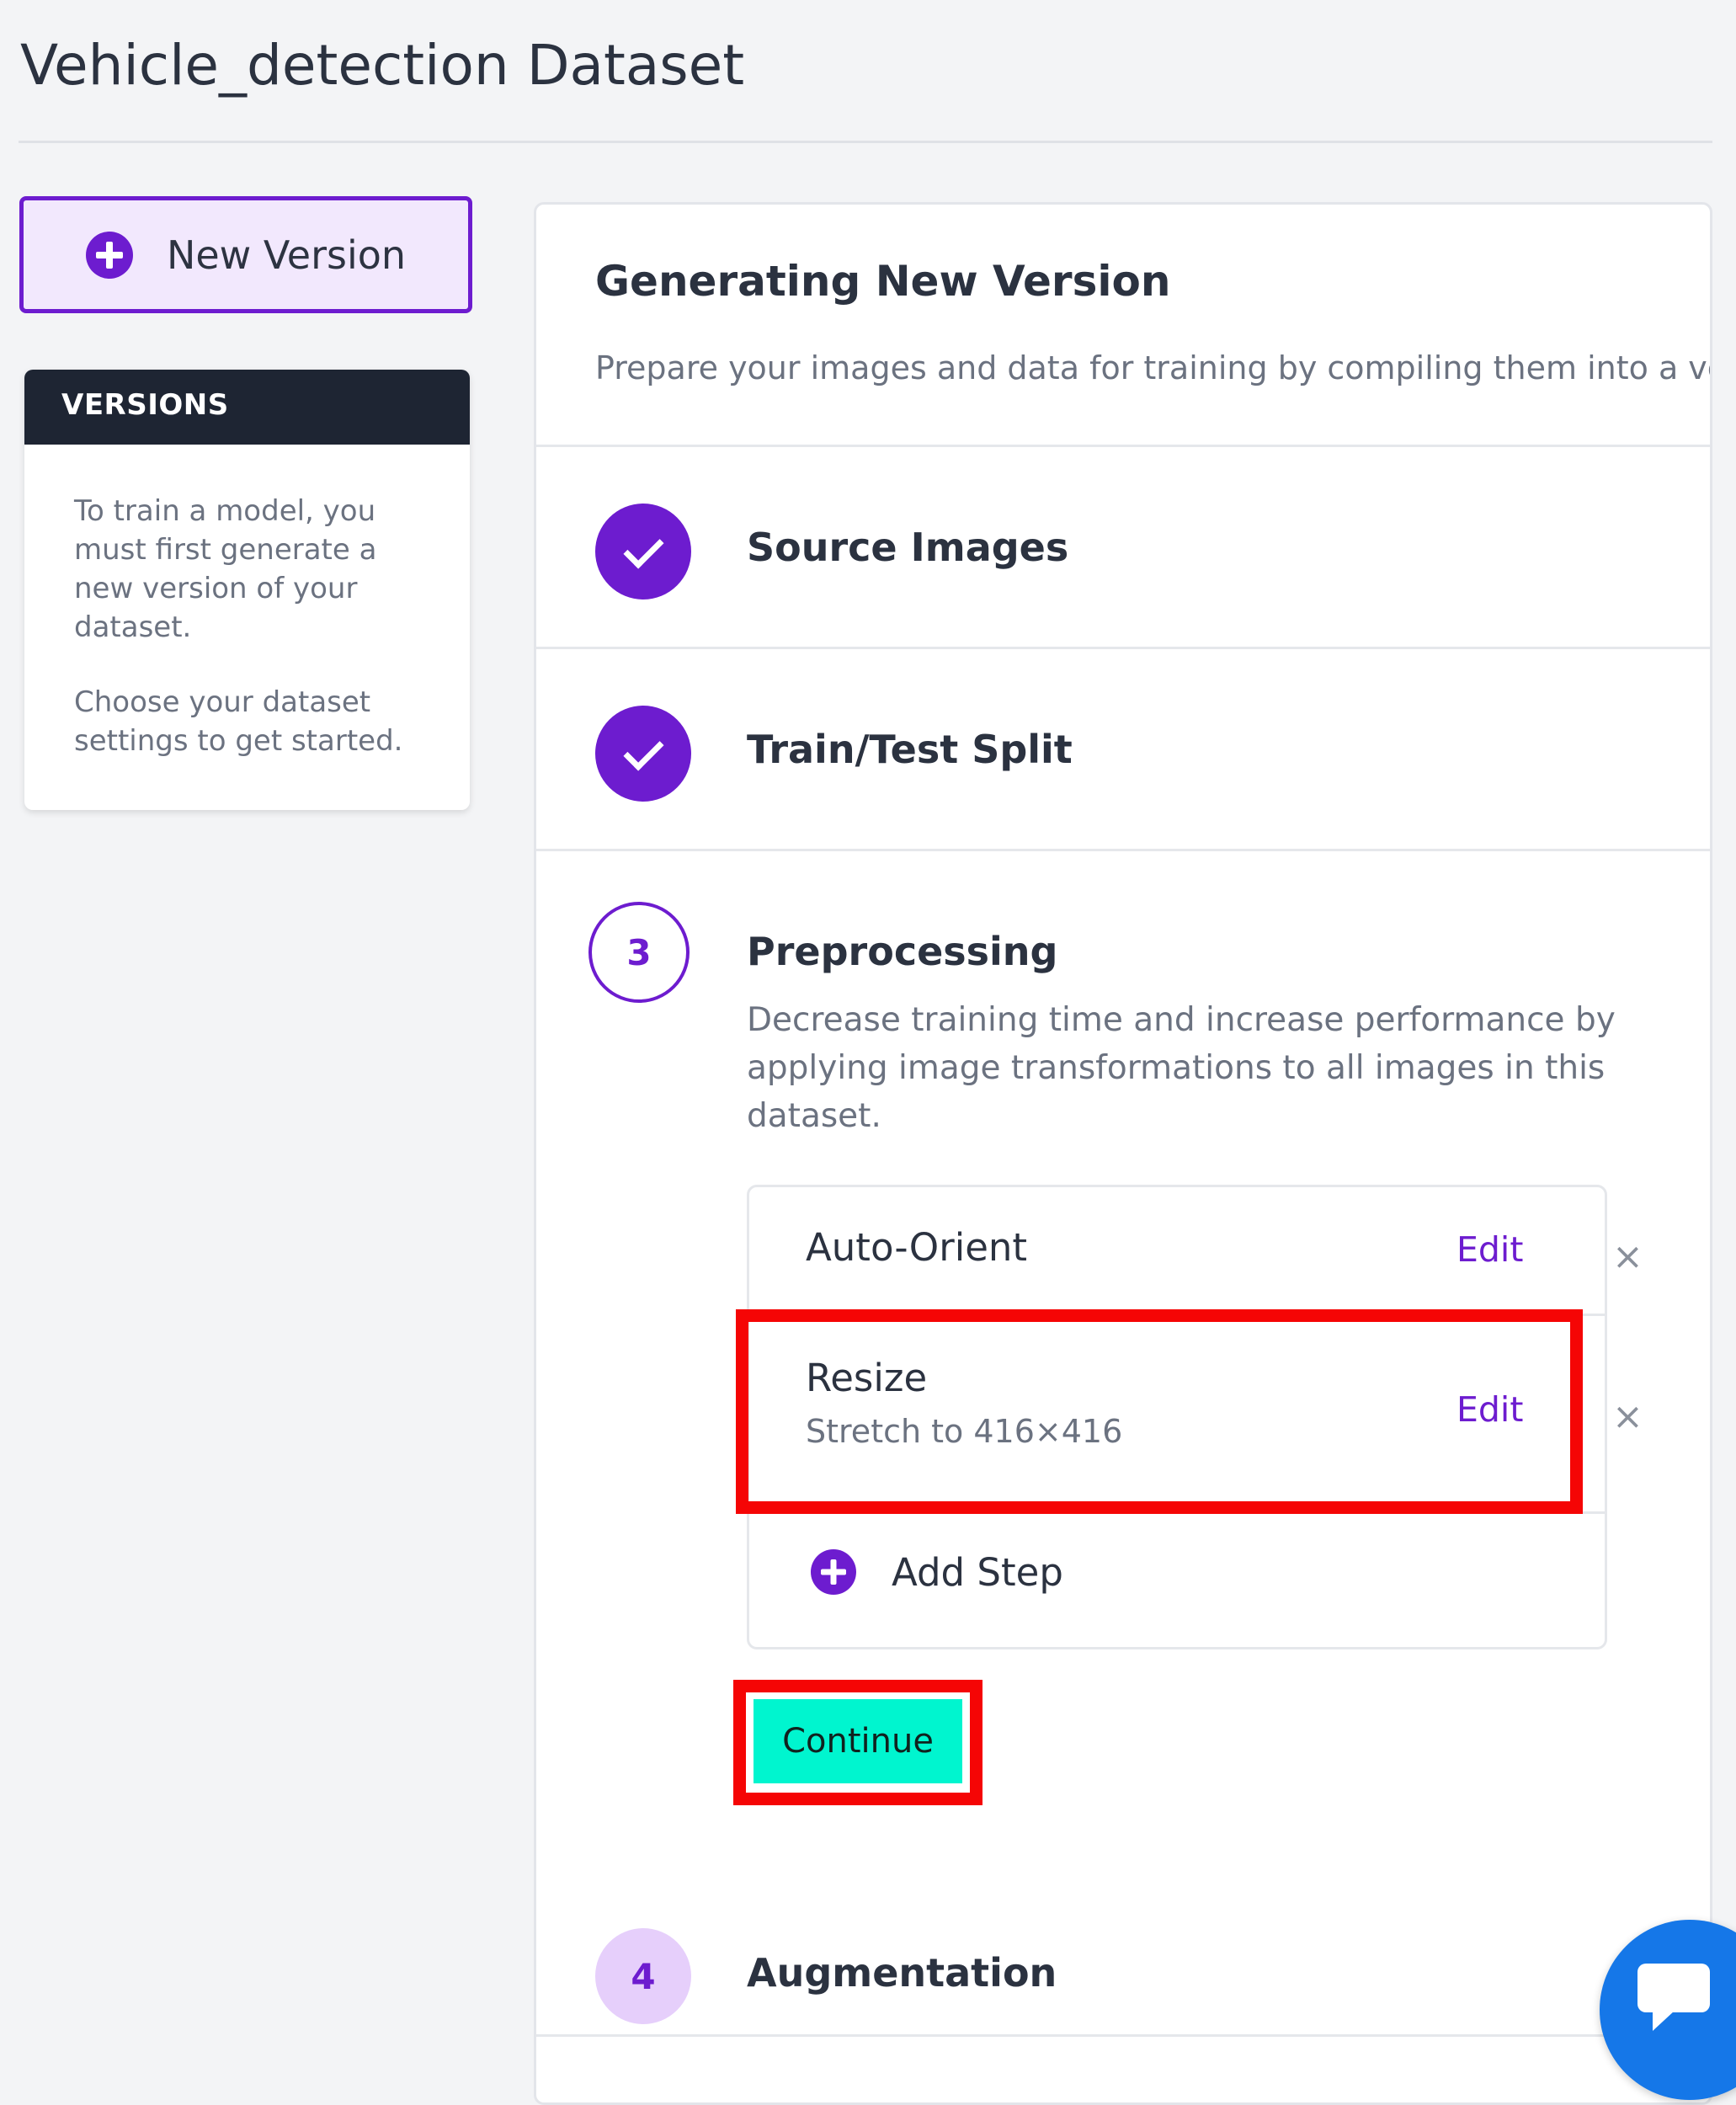 The width and height of the screenshot is (1736, 2105). What do you see at coordinates (964, 1431) in the screenshot?
I see `resize-subtitle: Stretch to 416×416` at bounding box center [964, 1431].